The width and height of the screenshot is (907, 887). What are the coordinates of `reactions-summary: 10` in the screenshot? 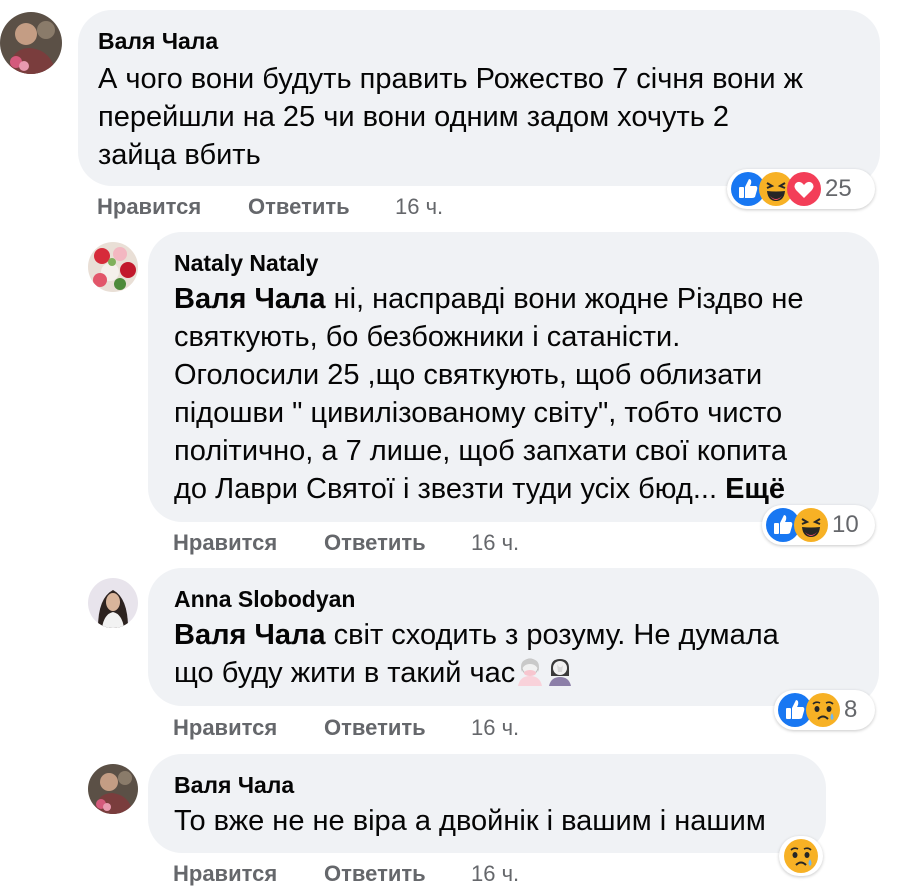 It's located at (818, 525).